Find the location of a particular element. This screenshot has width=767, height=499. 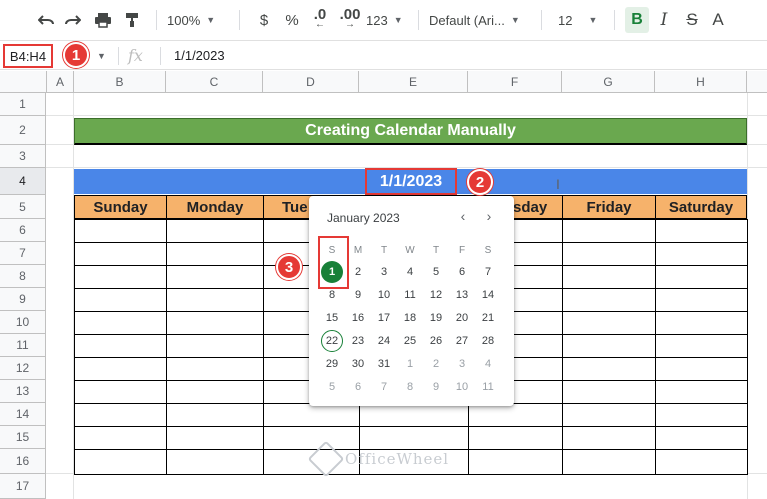

date-picker-day: 2 is located at coordinates (436, 364).